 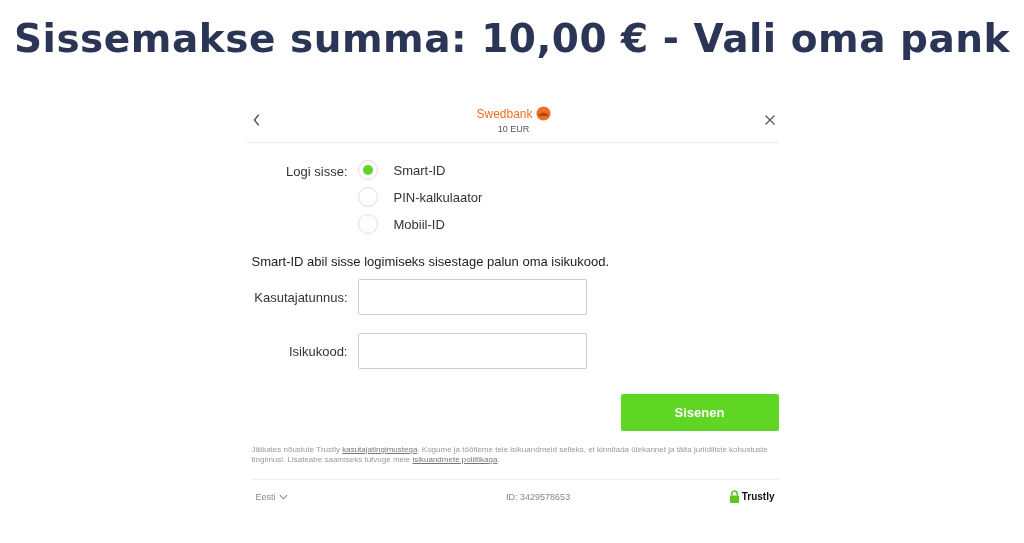 I want to click on radio-label: Smart-ID, so click(x=419, y=170).